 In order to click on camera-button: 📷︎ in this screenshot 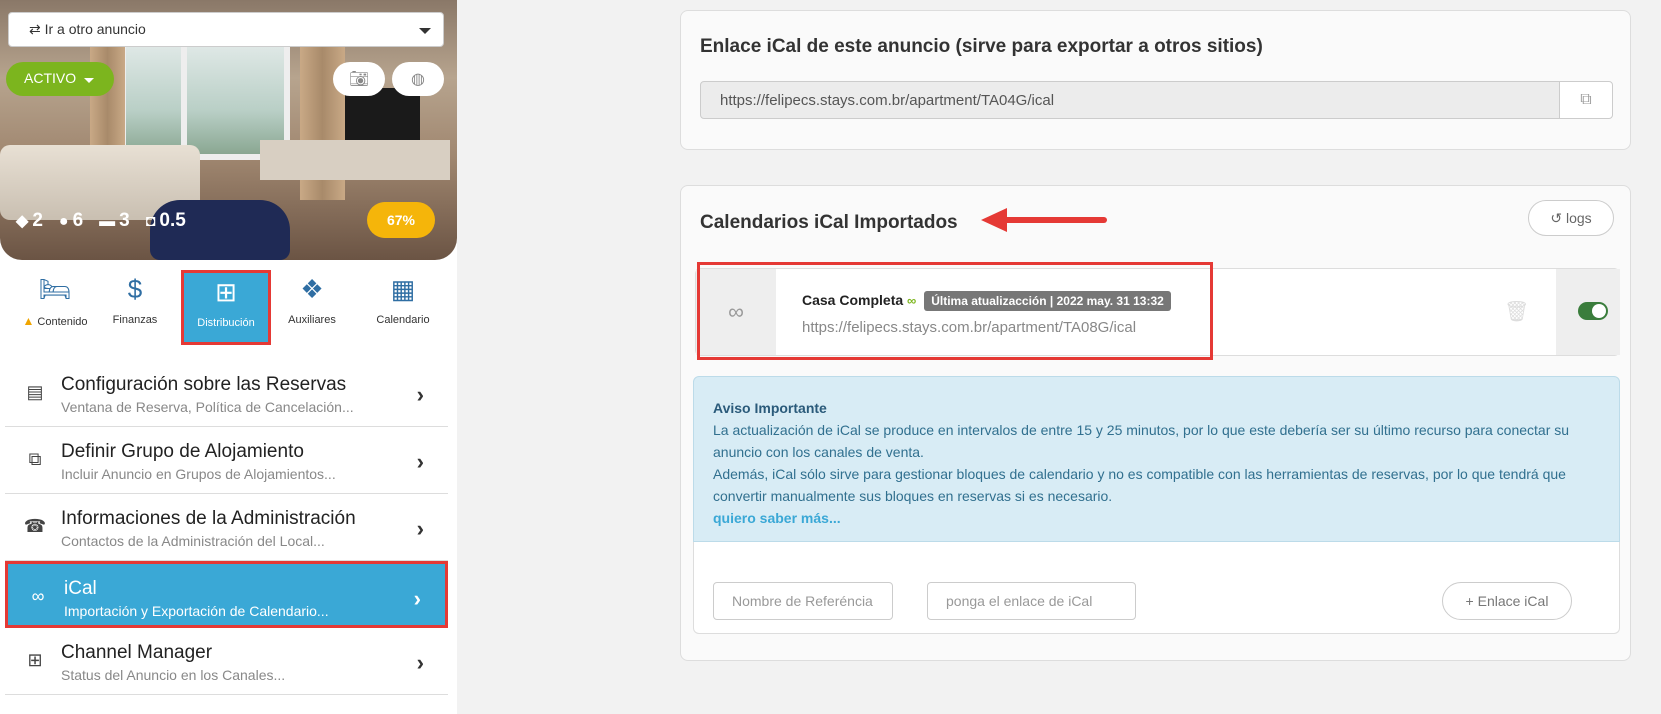, I will do `click(359, 79)`.